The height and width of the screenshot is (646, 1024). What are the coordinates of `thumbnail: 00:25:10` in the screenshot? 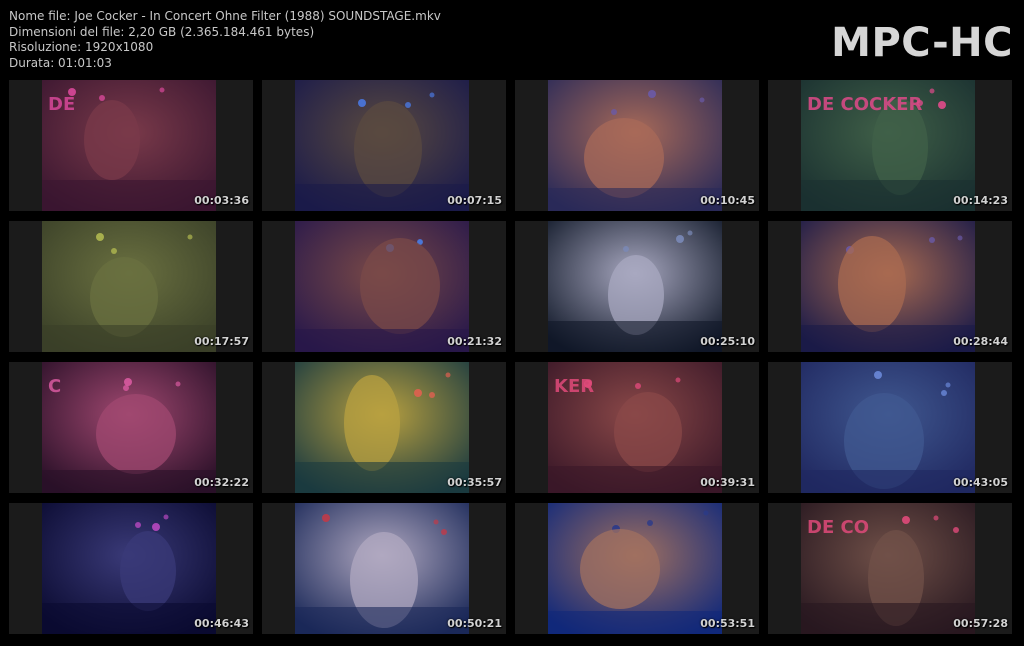 It's located at (637, 286).